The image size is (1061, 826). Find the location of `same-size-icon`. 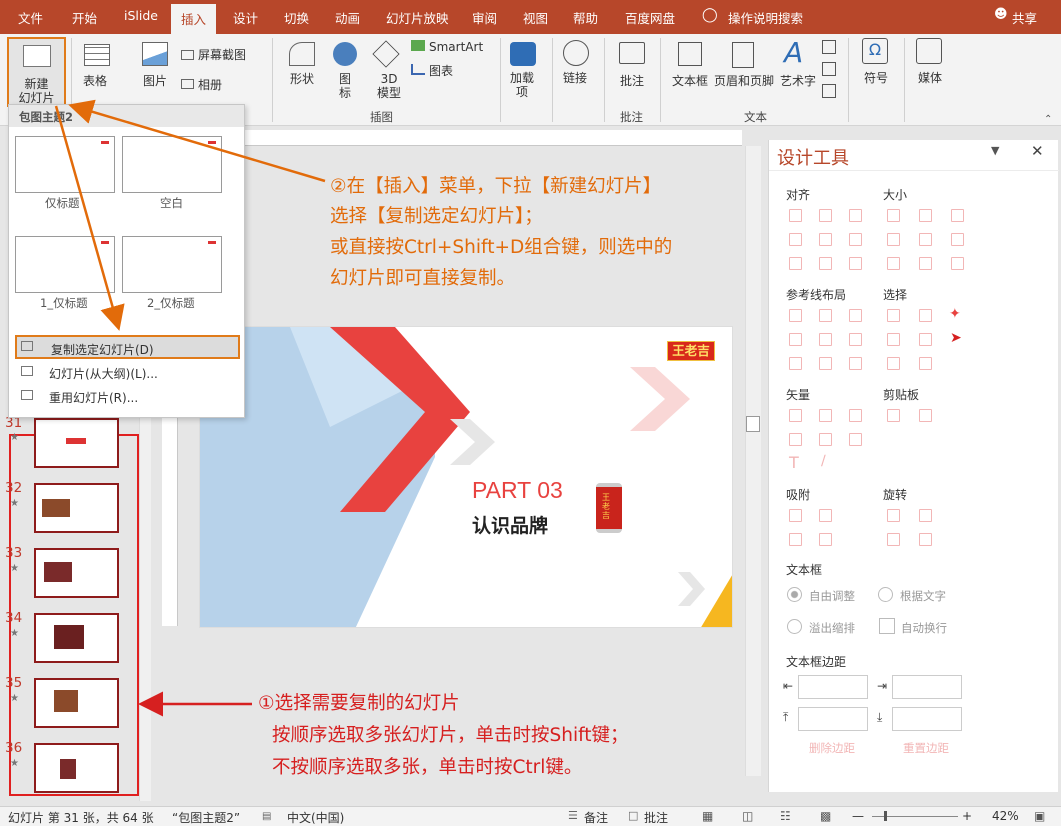

same-size-icon is located at coordinates (957, 215).